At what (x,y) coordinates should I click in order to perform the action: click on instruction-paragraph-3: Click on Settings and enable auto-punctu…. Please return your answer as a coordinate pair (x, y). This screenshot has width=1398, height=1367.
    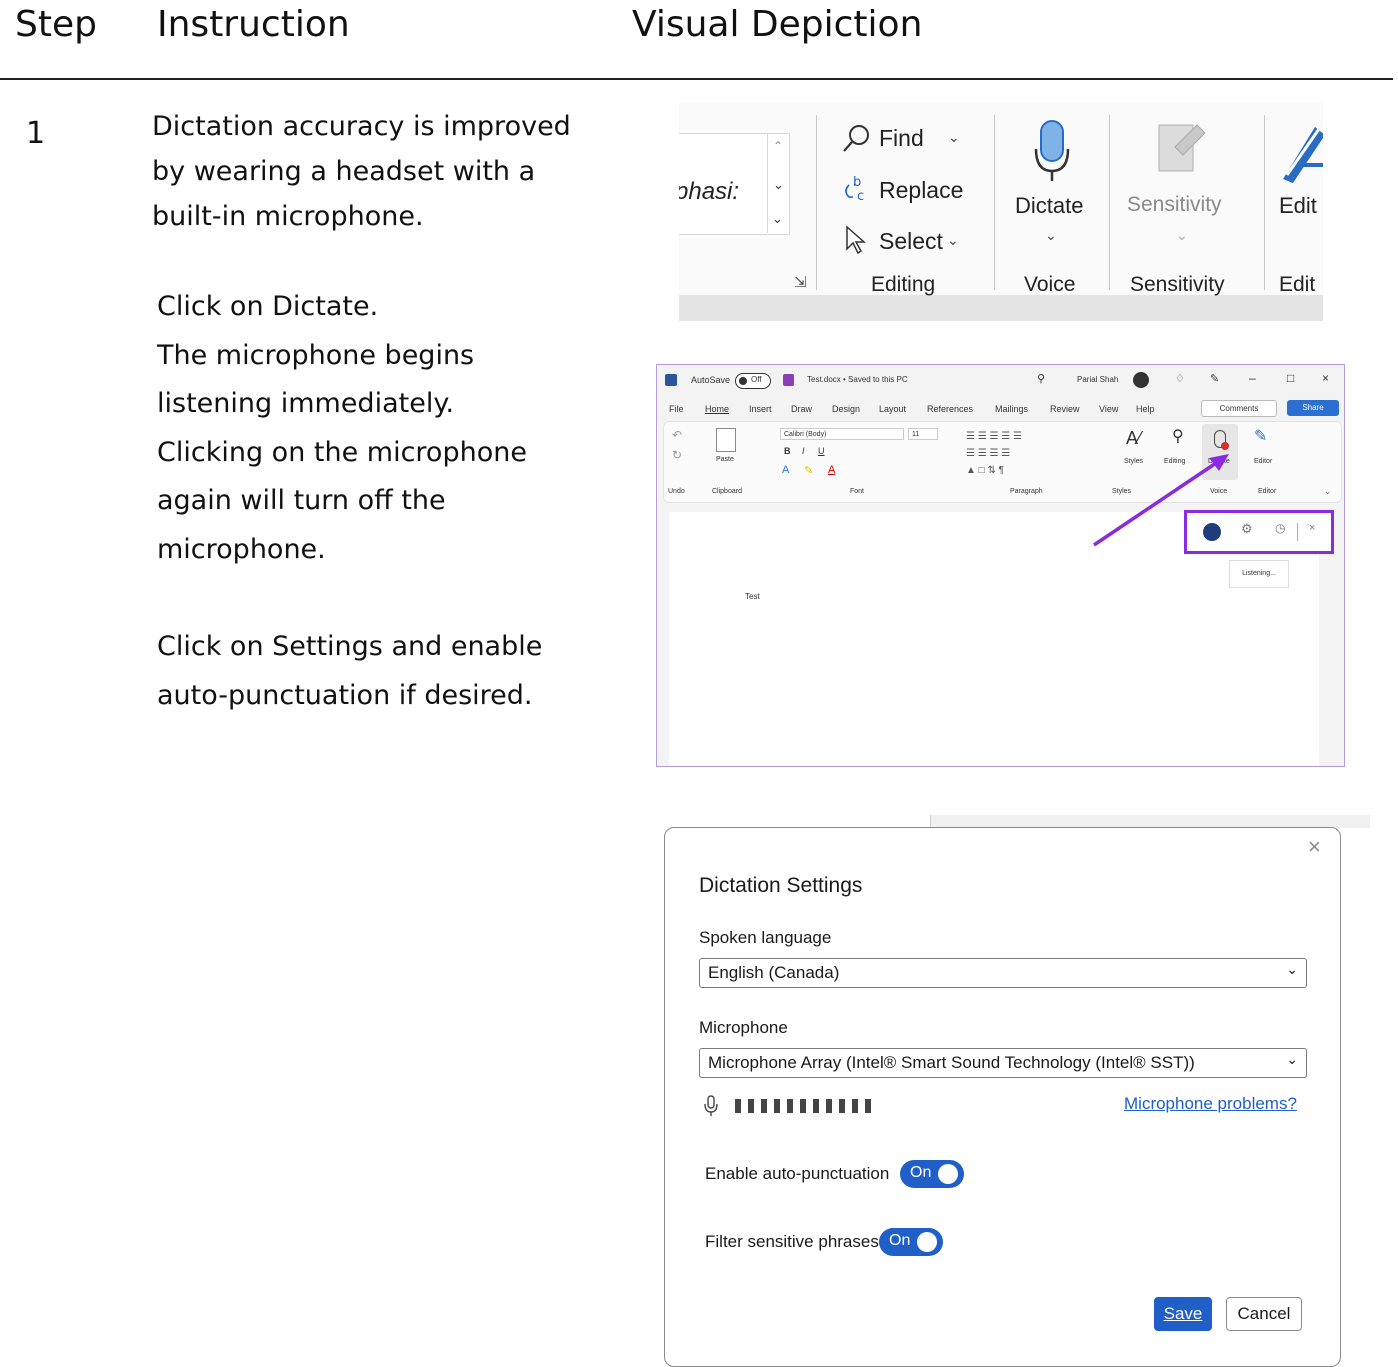
    Looking at the image, I should click on (349, 671).